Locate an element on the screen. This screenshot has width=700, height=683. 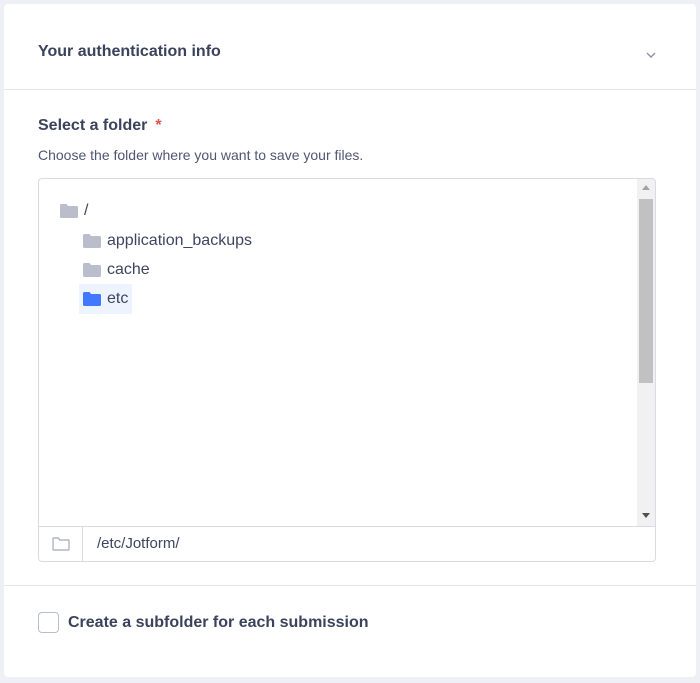
folder-outline-icon is located at coordinates (61, 544).